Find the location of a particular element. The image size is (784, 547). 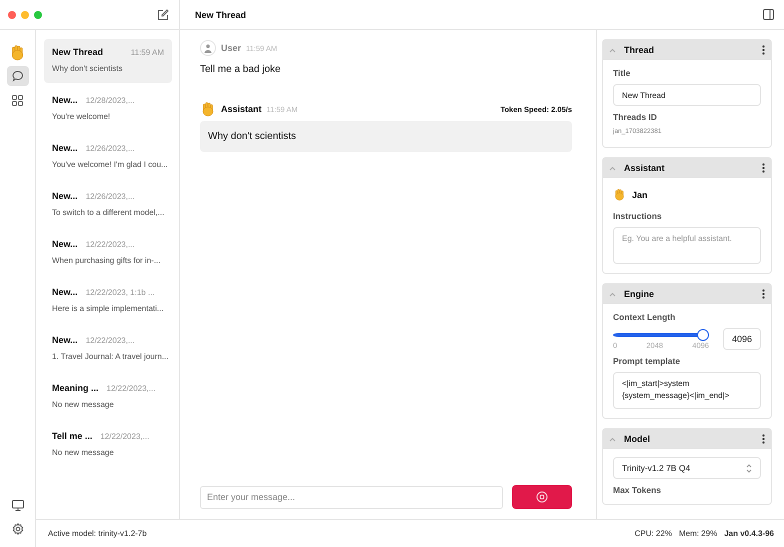

card-header: Assistant is located at coordinates (687, 168).